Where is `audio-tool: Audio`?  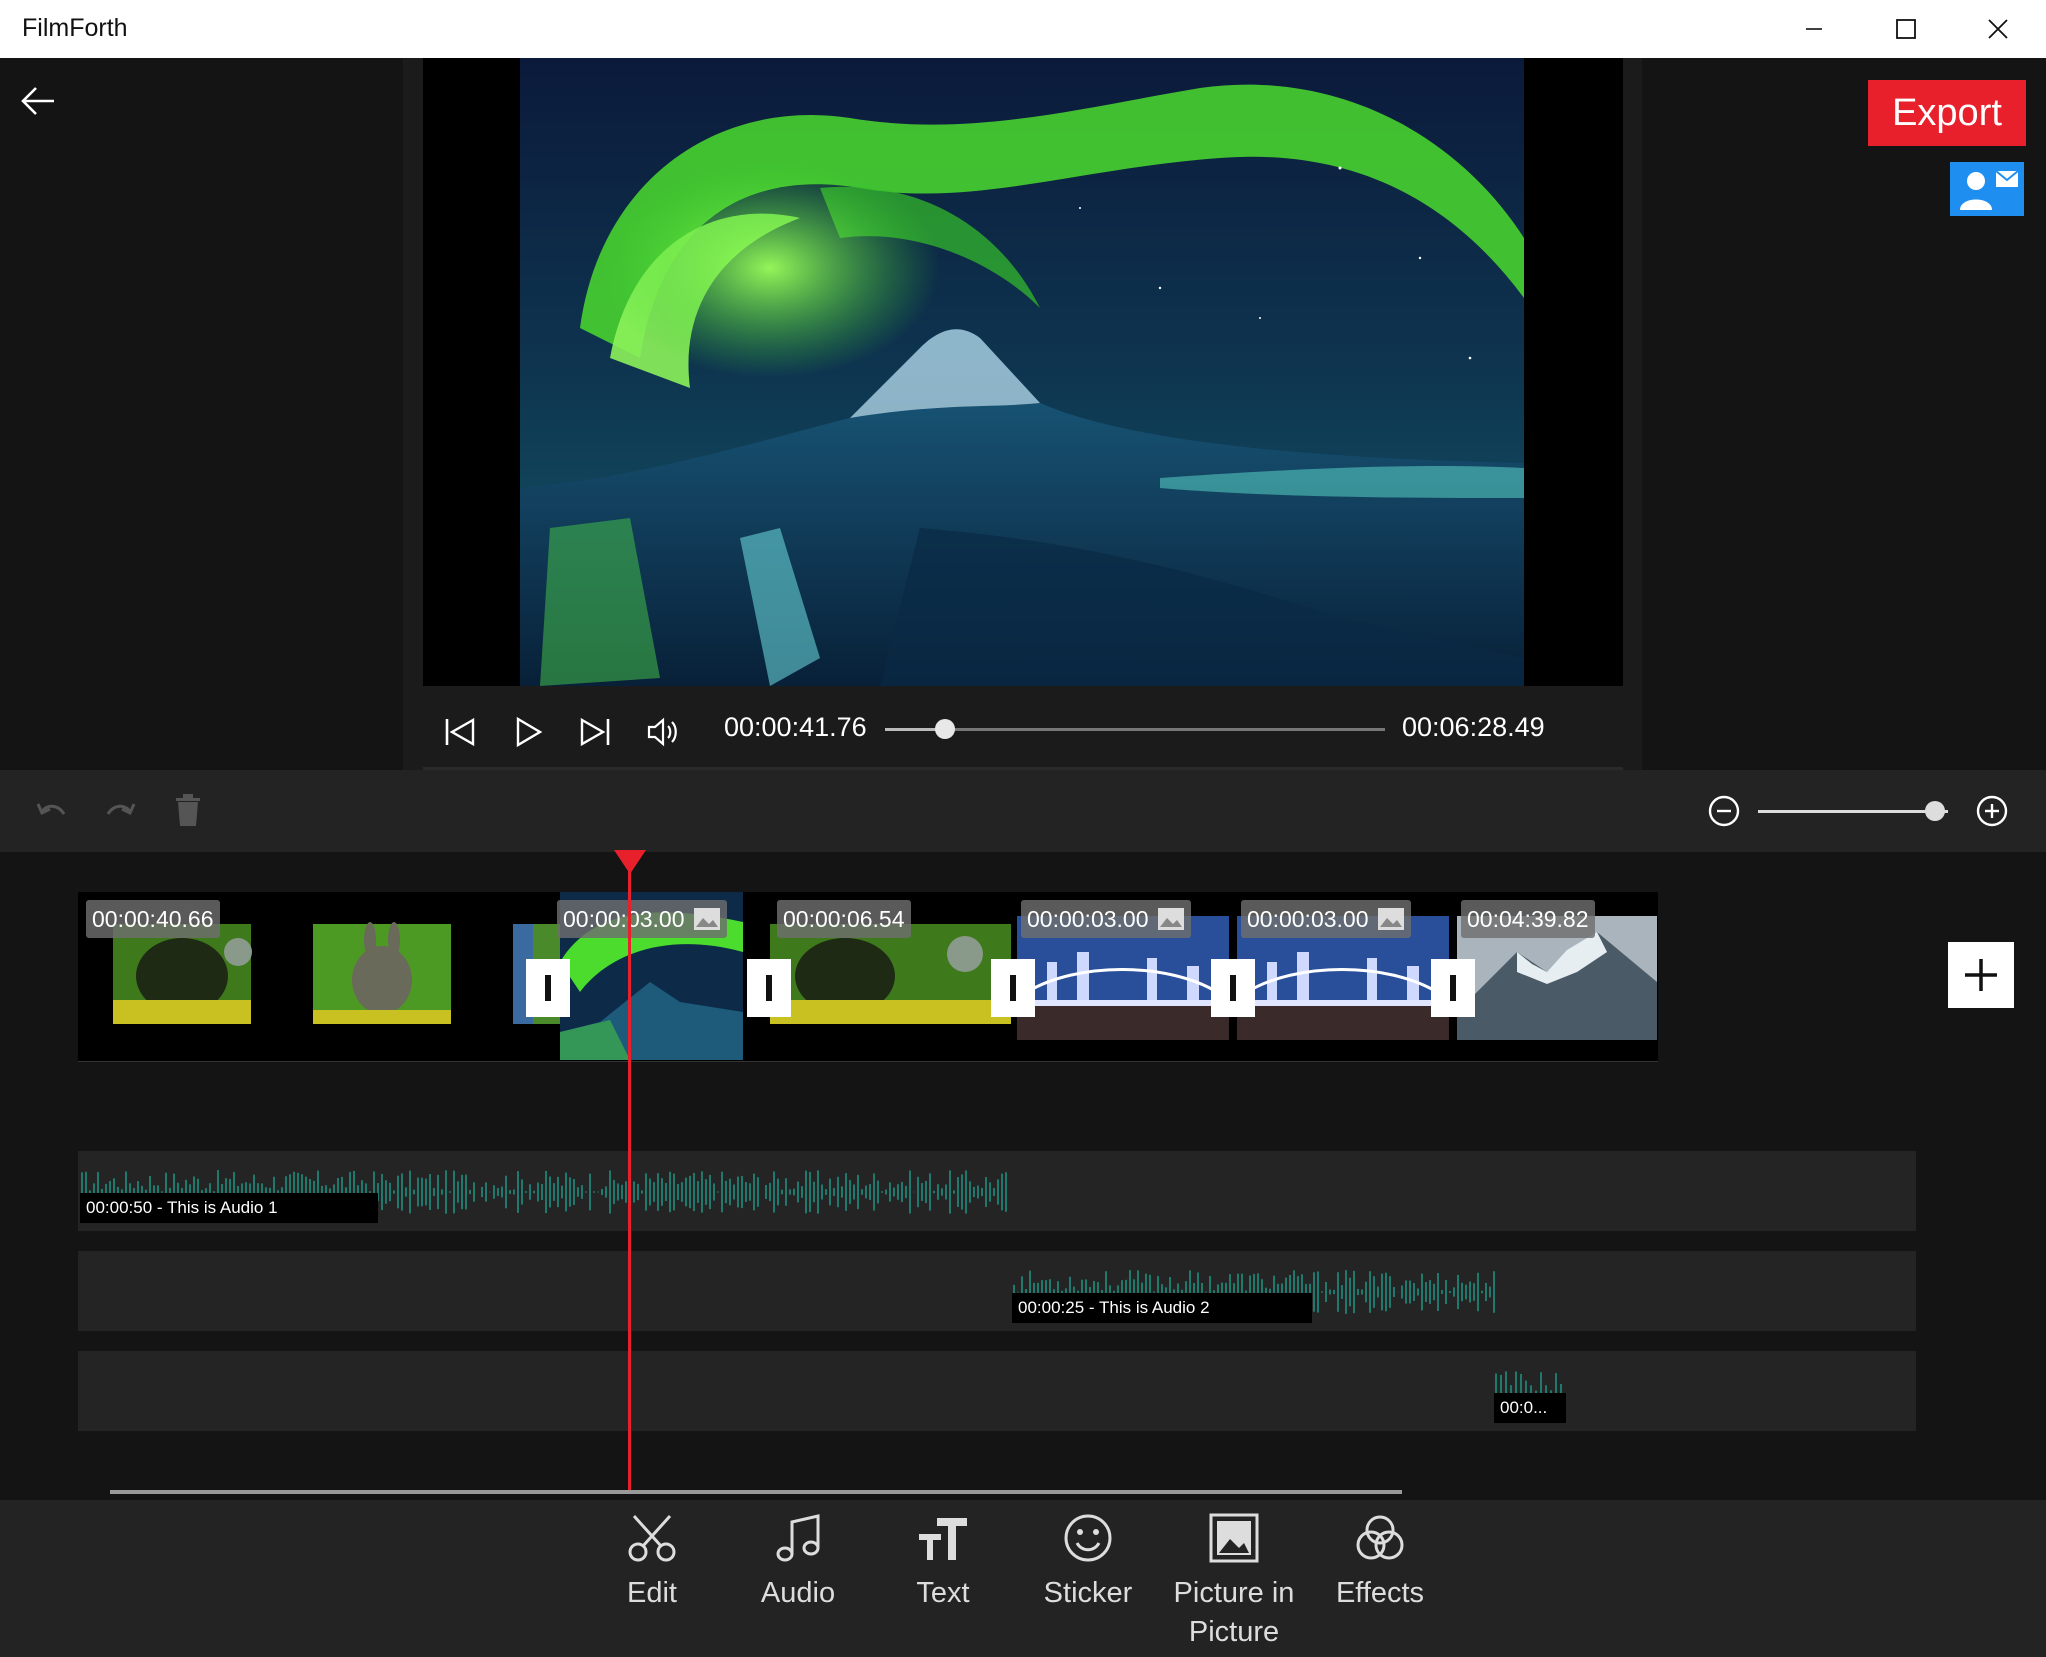 audio-tool: Audio is located at coordinates (798, 1562).